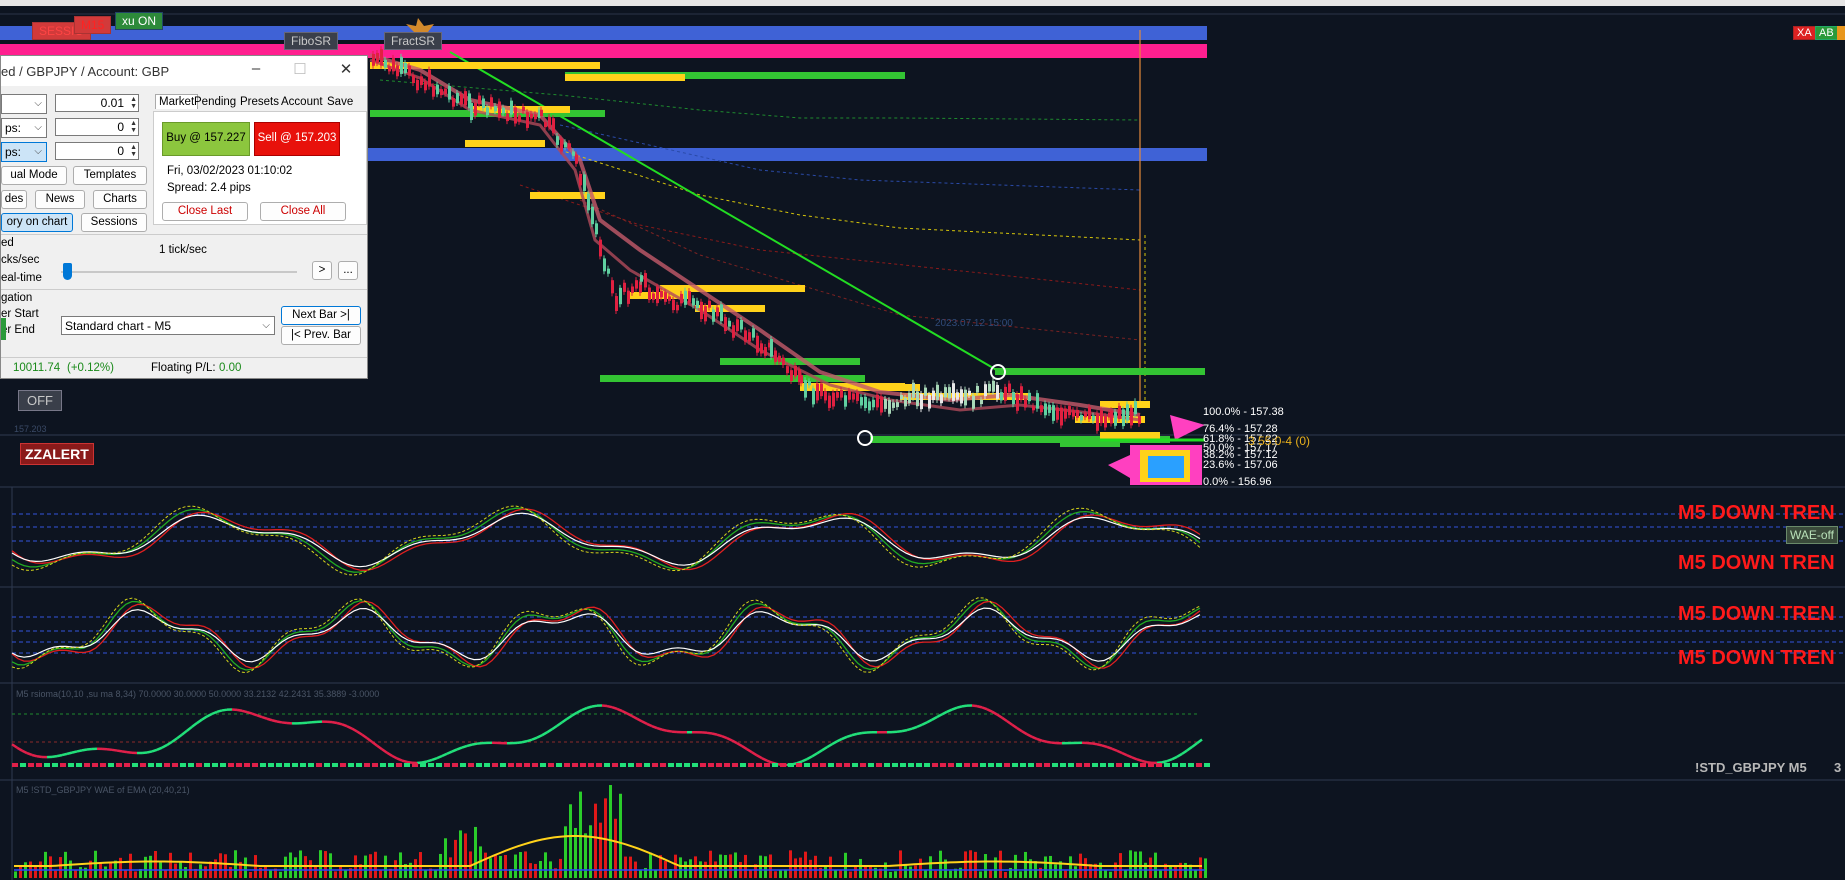 This screenshot has height=880, width=1845. I want to click on lot-mode-select: ⌵, so click(24, 104).